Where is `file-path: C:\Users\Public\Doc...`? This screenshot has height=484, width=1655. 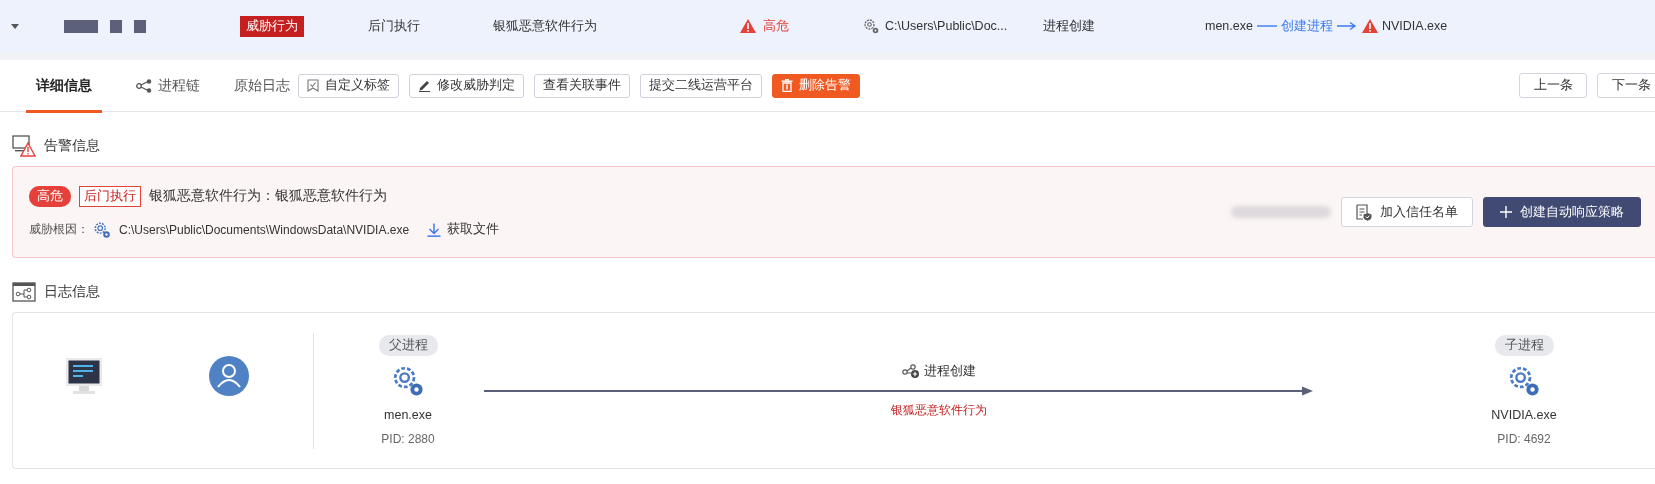 file-path: C:\Users\Public\Doc... is located at coordinates (946, 26).